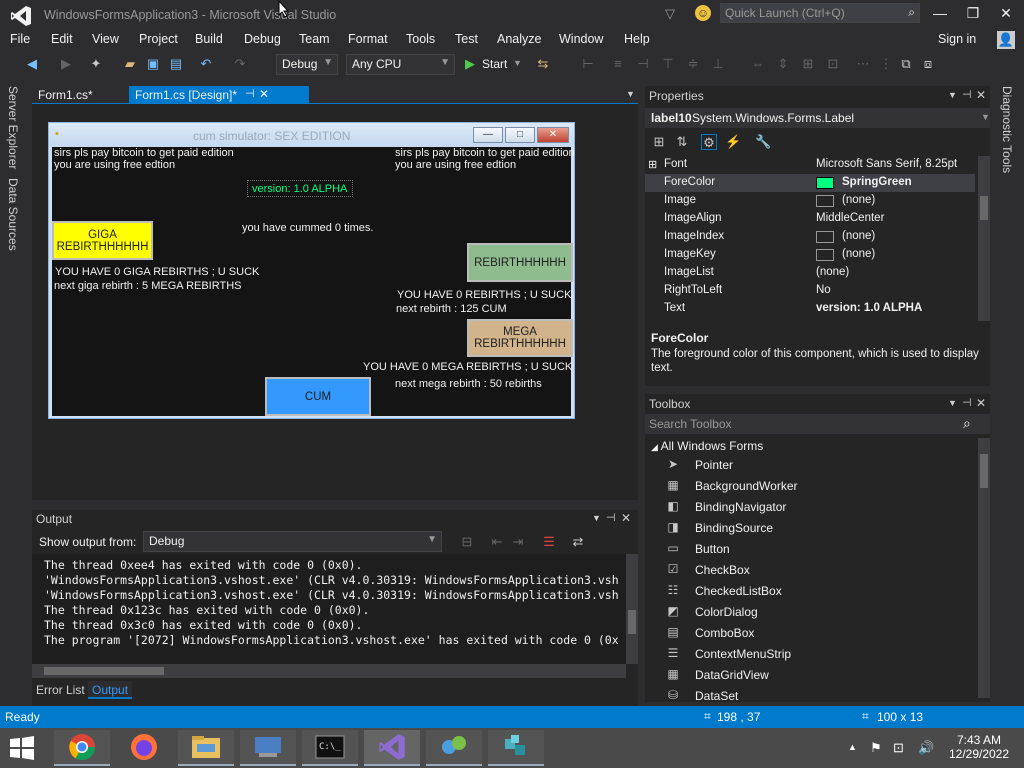 This screenshot has width=1024, height=768. I want to click on tab-form1-cs: Form1.cs*, so click(80, 95).